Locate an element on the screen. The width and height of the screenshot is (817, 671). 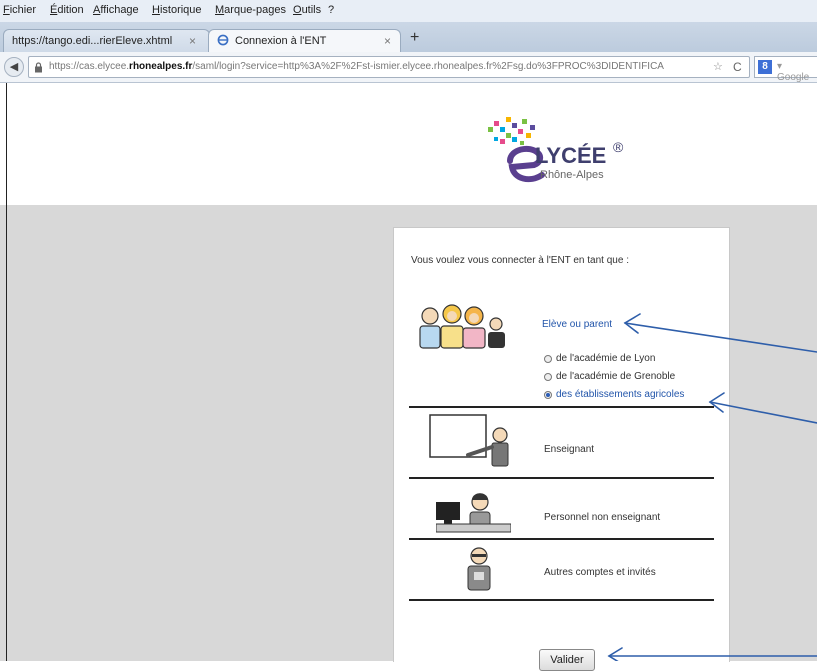
role-enseignant: Enseignant is located at coordinates (569, 449).